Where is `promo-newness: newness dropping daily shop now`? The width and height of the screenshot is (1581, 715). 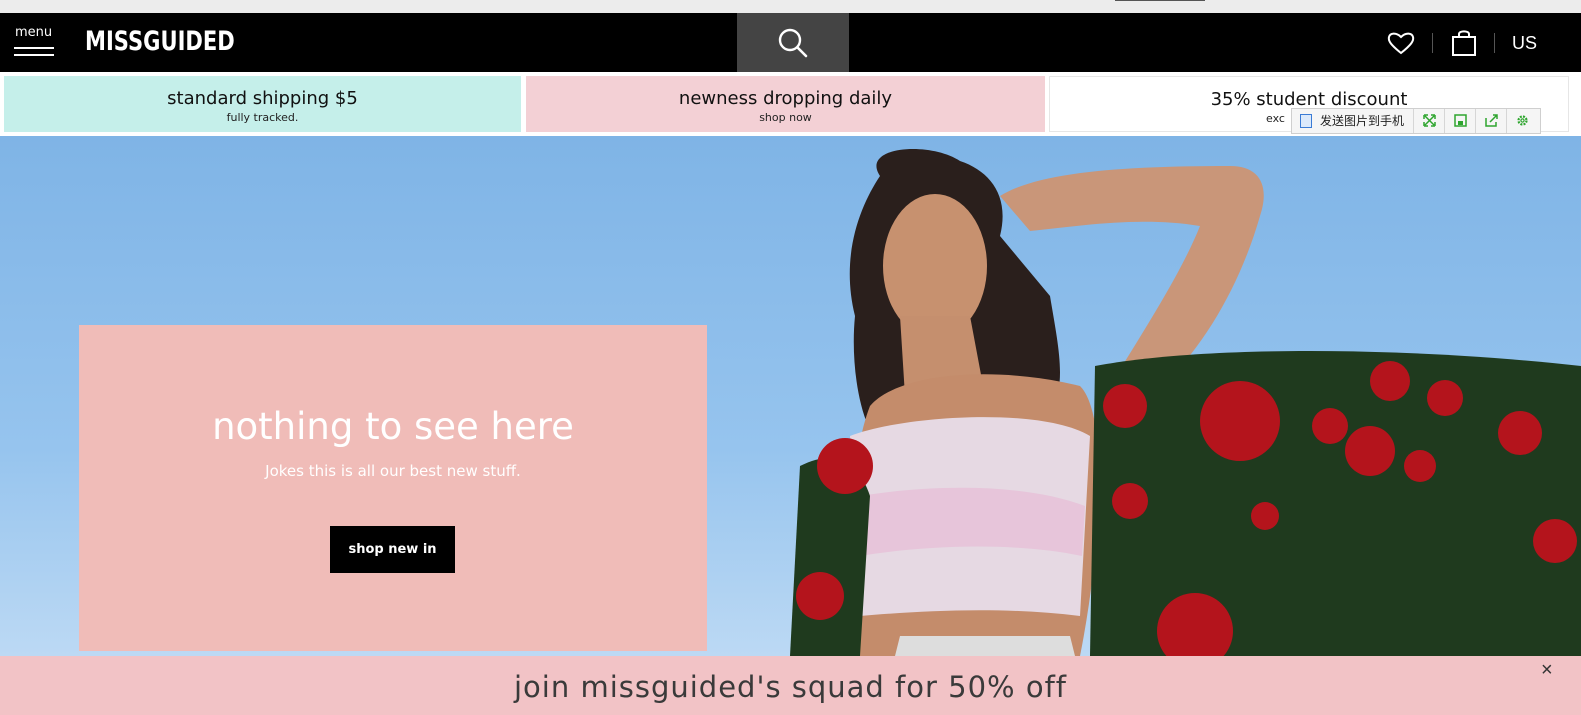
promo-newness: newness dropping daily shop now is located at coordinates (785, 104).